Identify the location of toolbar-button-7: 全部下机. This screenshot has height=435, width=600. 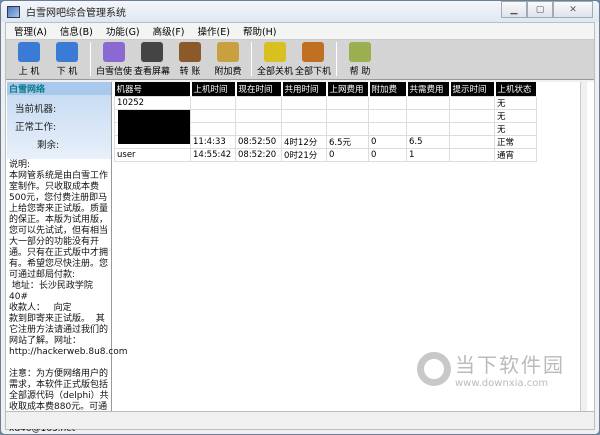
(313, 60).